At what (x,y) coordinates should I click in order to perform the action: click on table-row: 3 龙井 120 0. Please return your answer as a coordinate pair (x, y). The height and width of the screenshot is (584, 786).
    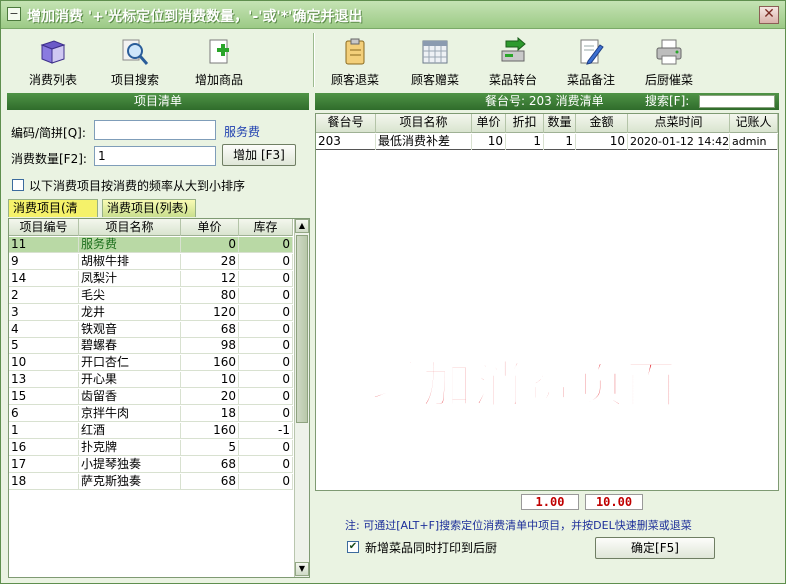
    Looking at the image, I should click on (151, 312).